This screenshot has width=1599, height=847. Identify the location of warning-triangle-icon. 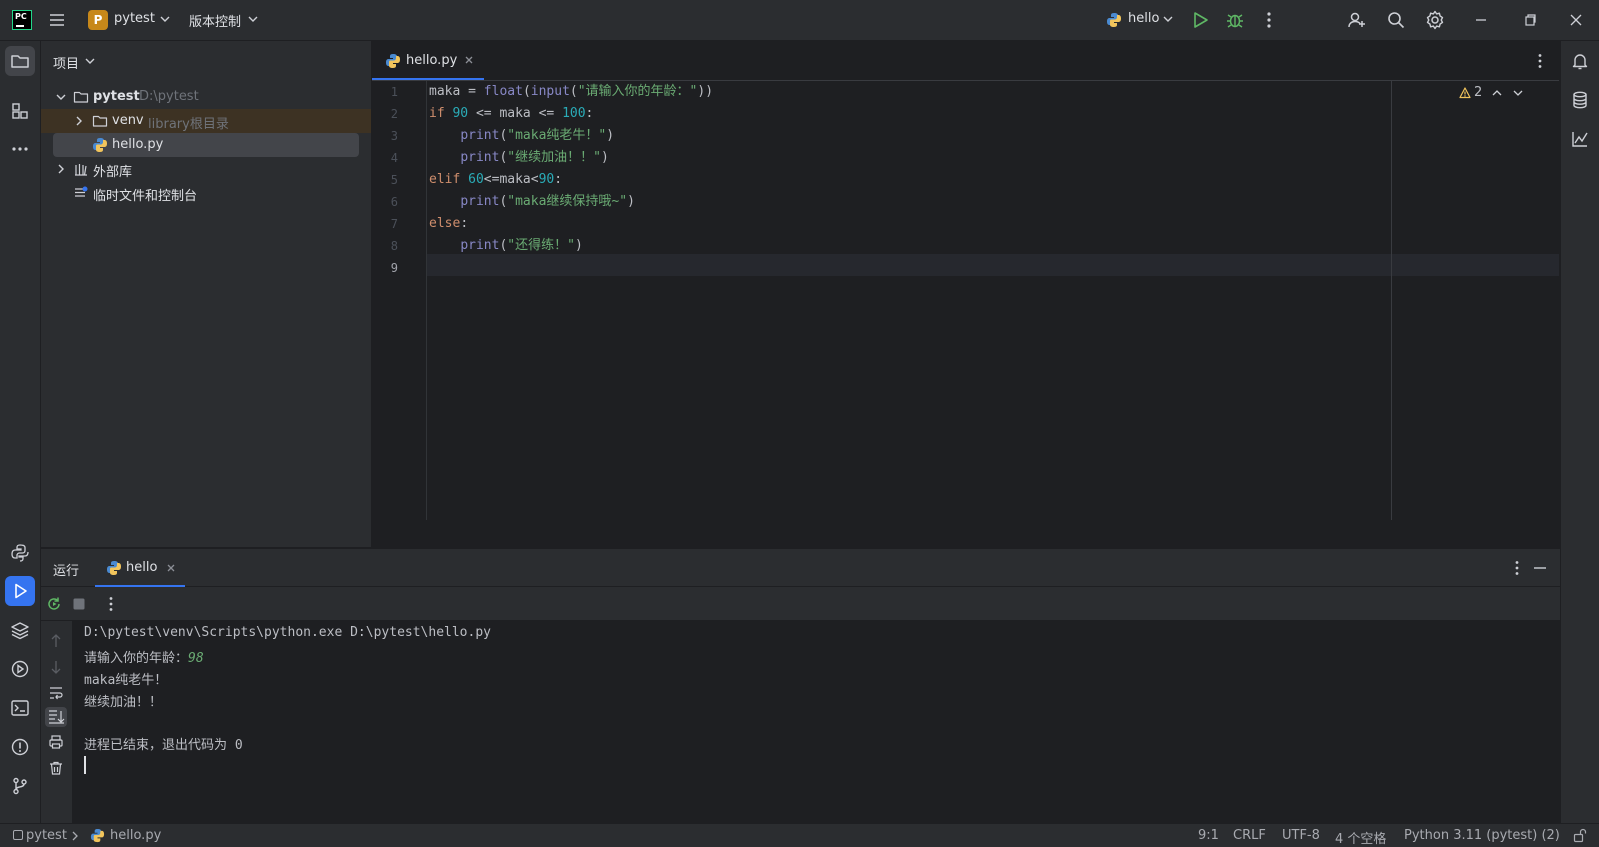
(1465, 93).